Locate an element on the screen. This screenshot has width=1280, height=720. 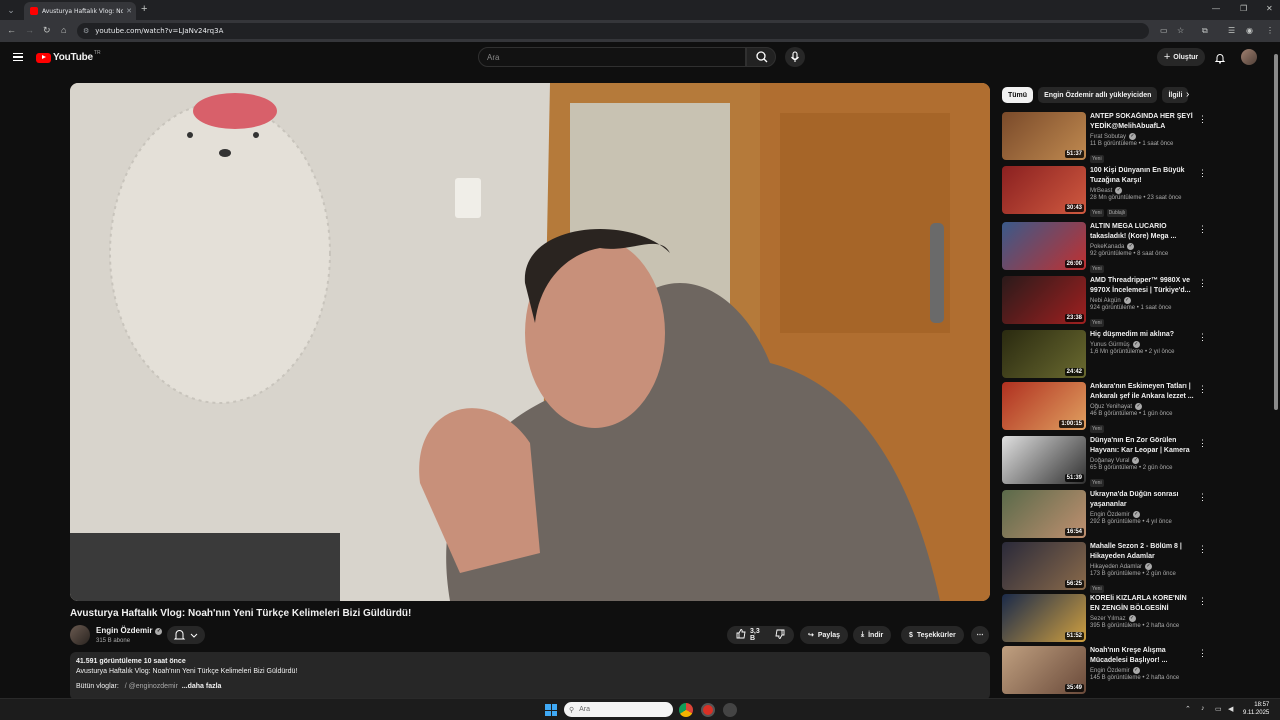
rec-channel: Oğuz Yenihayat ✓ is located at coordinates (1142, 406).